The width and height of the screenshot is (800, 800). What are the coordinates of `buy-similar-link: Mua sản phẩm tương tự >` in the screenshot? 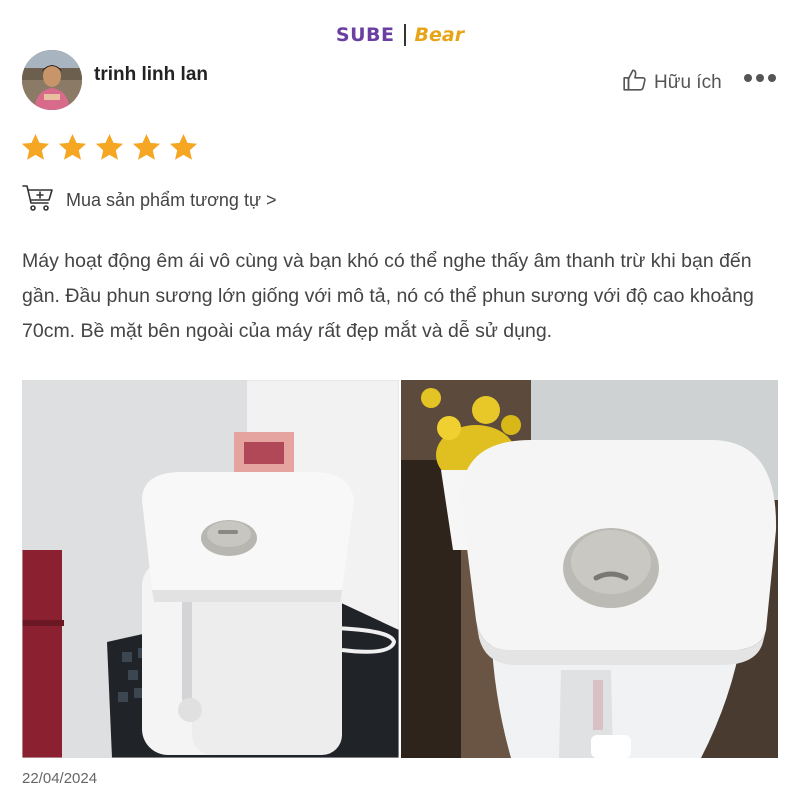 It's located at (149, 200).